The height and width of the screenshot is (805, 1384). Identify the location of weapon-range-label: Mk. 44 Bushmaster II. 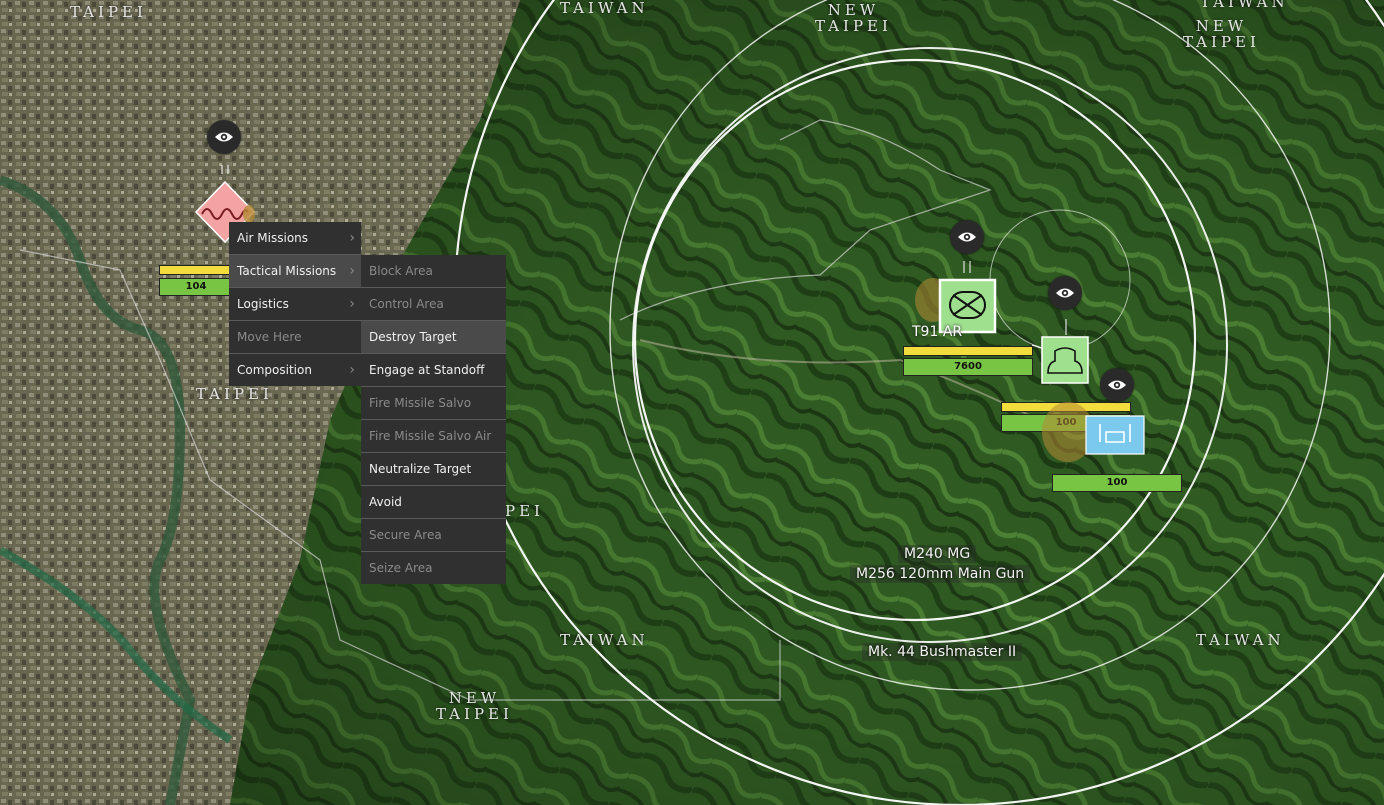
(942, 652).